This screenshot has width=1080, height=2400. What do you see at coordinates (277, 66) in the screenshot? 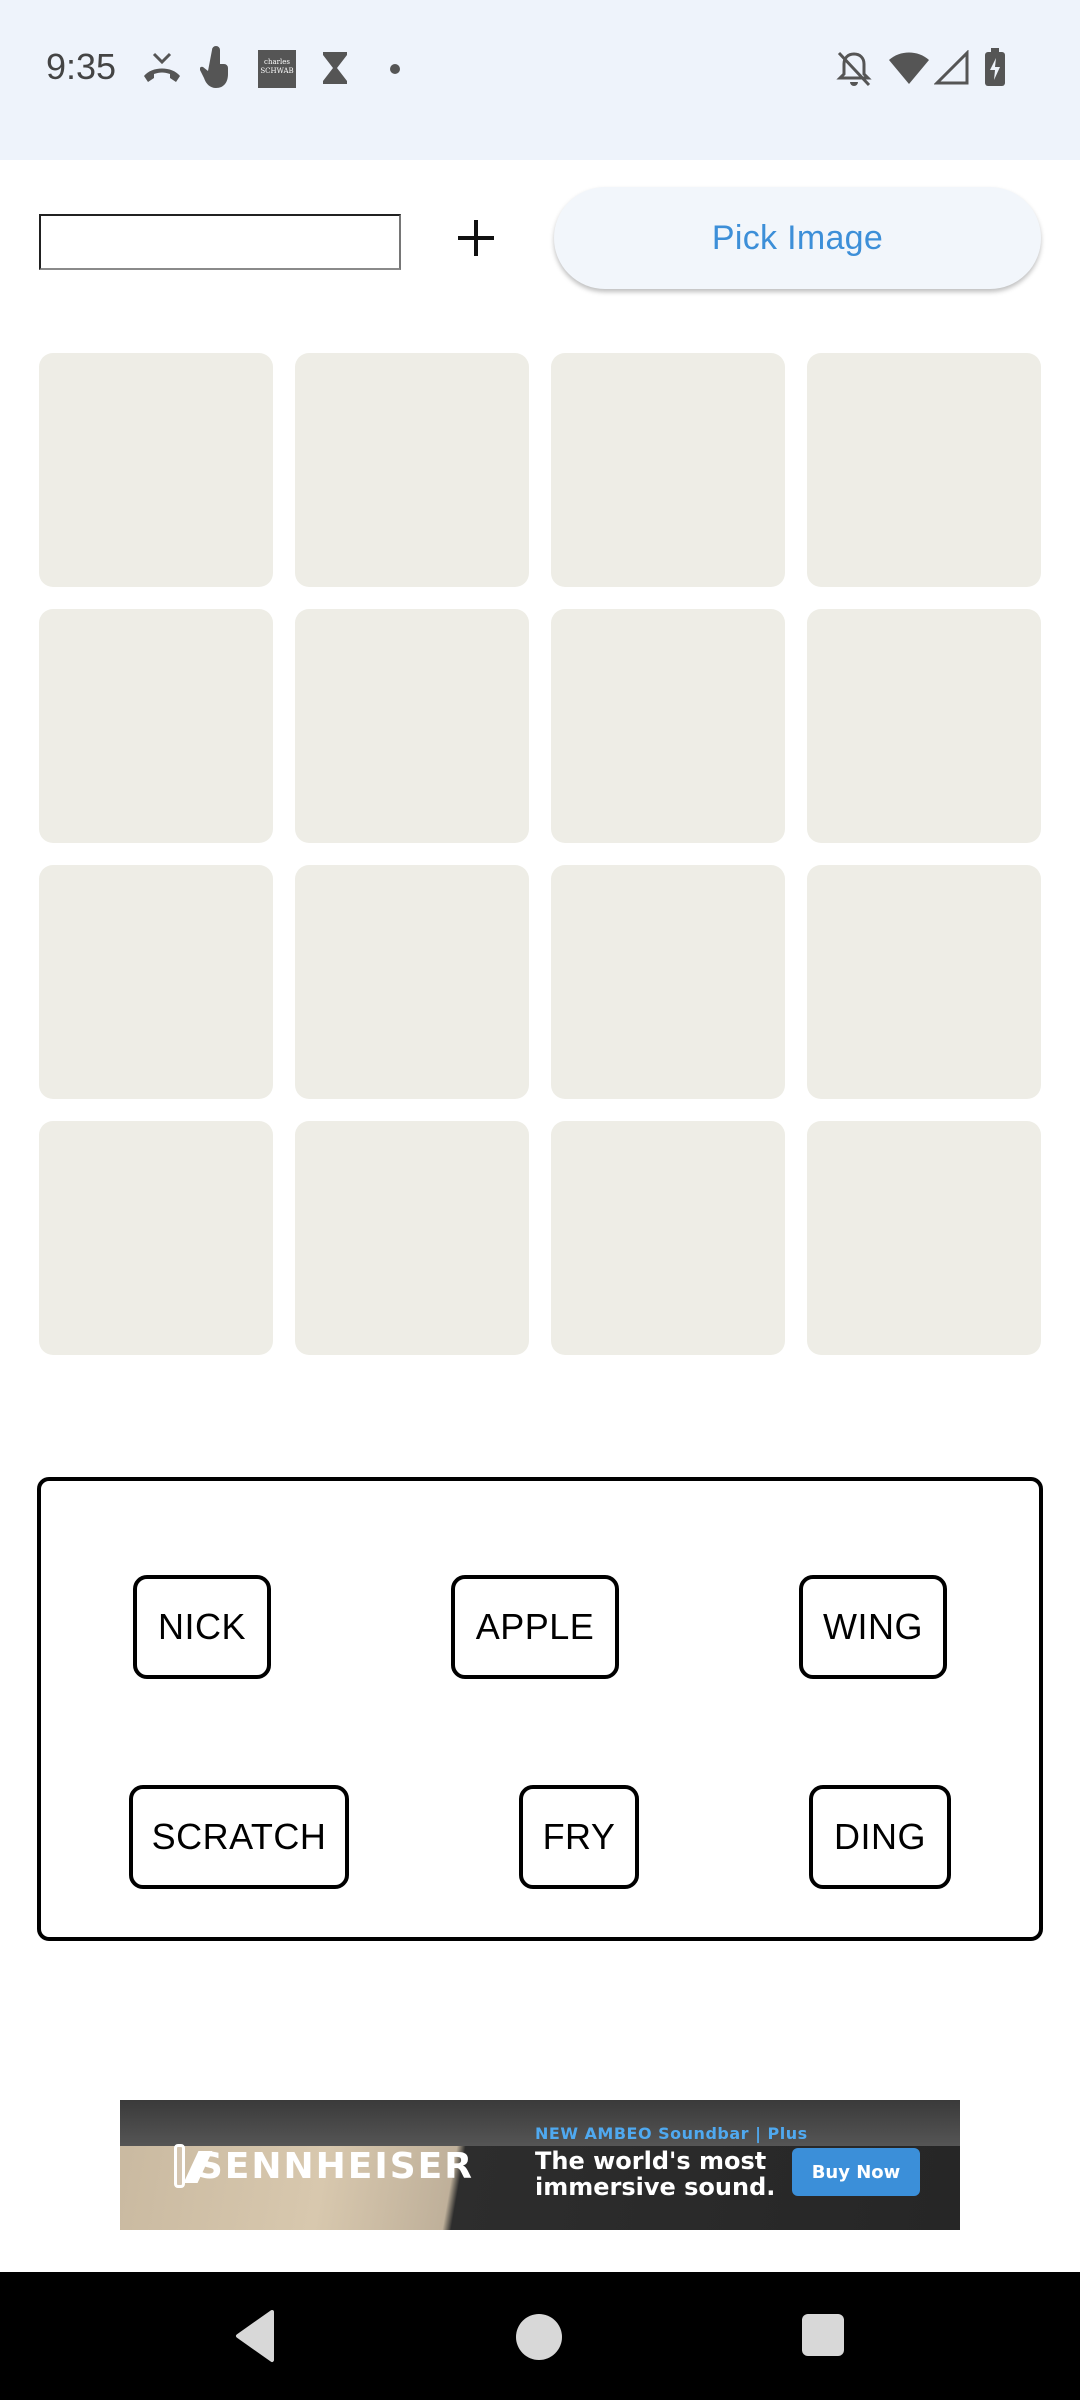
I see `schwab-text: charles SCHWAB` at bounding box center [277, 66].